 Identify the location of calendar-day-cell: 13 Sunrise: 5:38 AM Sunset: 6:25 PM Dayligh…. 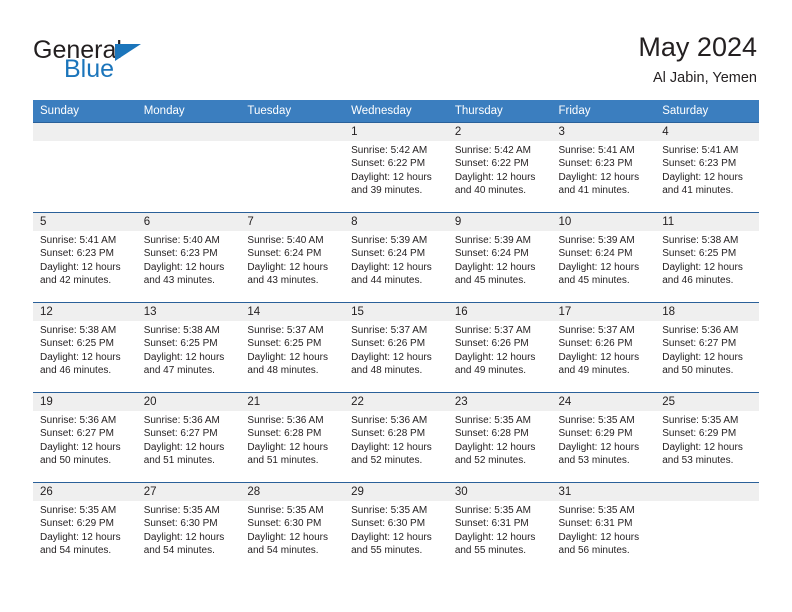
(188, 347).